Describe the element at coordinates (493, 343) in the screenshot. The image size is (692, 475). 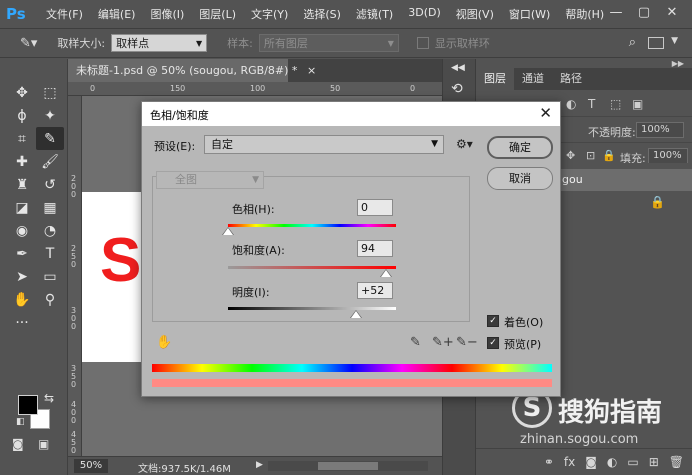
I see `preview-checkbox: ✓` at that location.